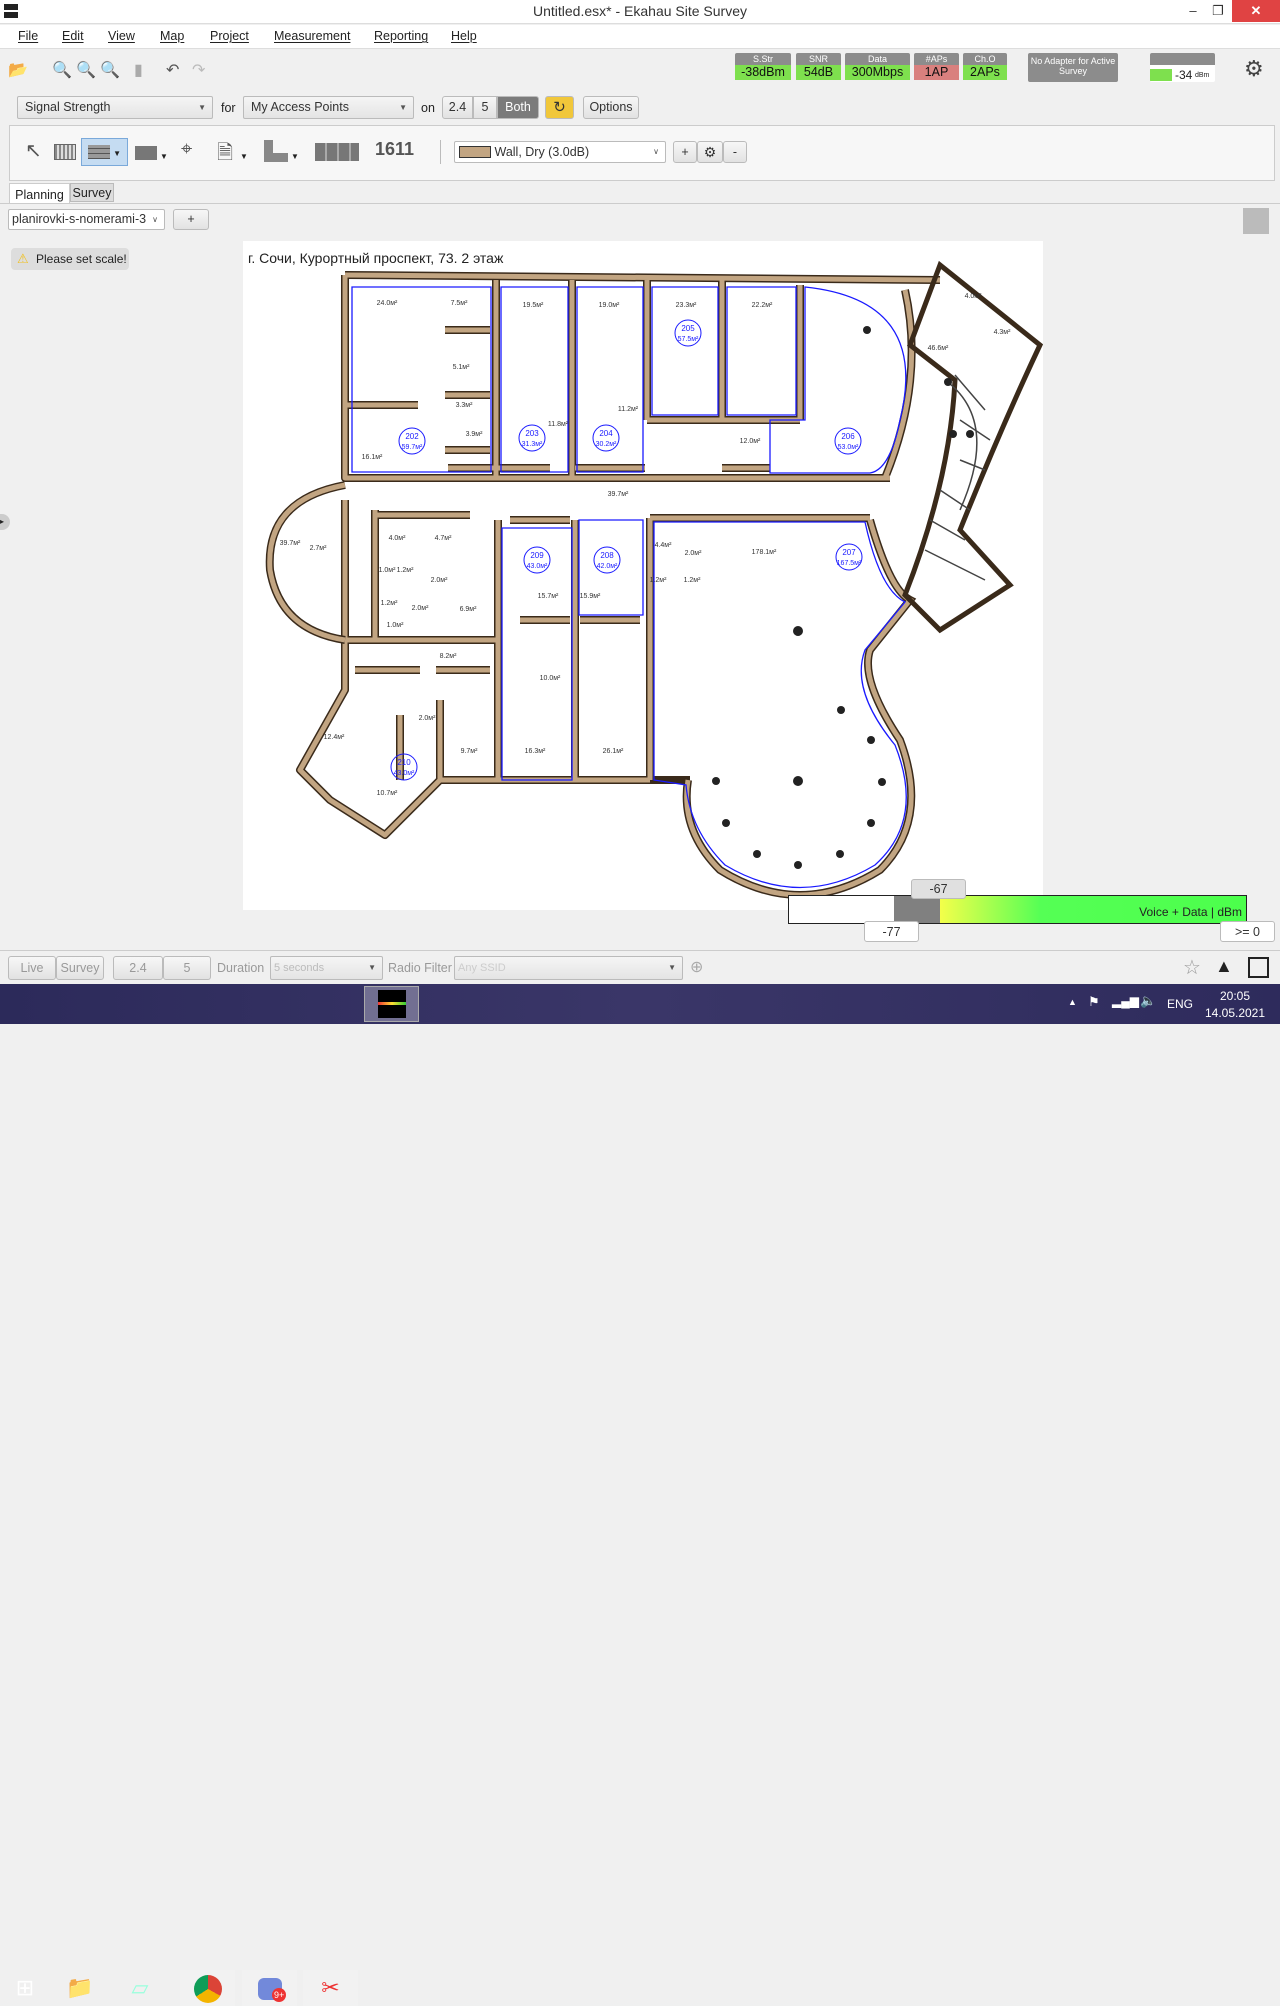 This screenshot has height=2006, width=1280. Describe the element at coordinates (80, 968) in the screenshot. I see `survey-mode-button: Survey` at that location.